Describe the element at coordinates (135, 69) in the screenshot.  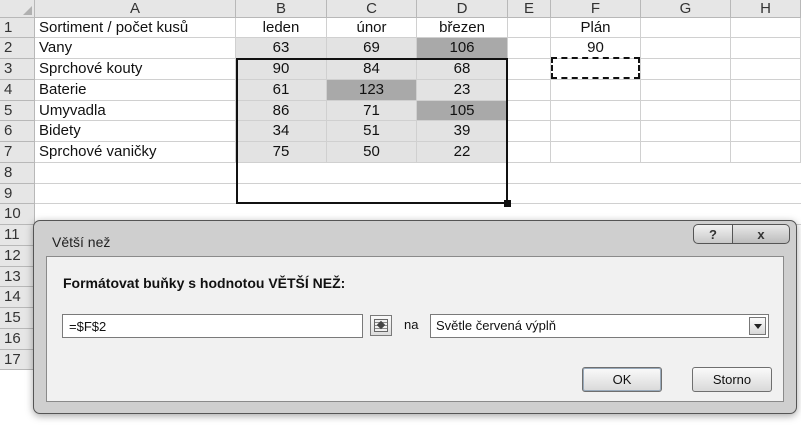
I see `cell-a3: Sprchové kouty` at that location.